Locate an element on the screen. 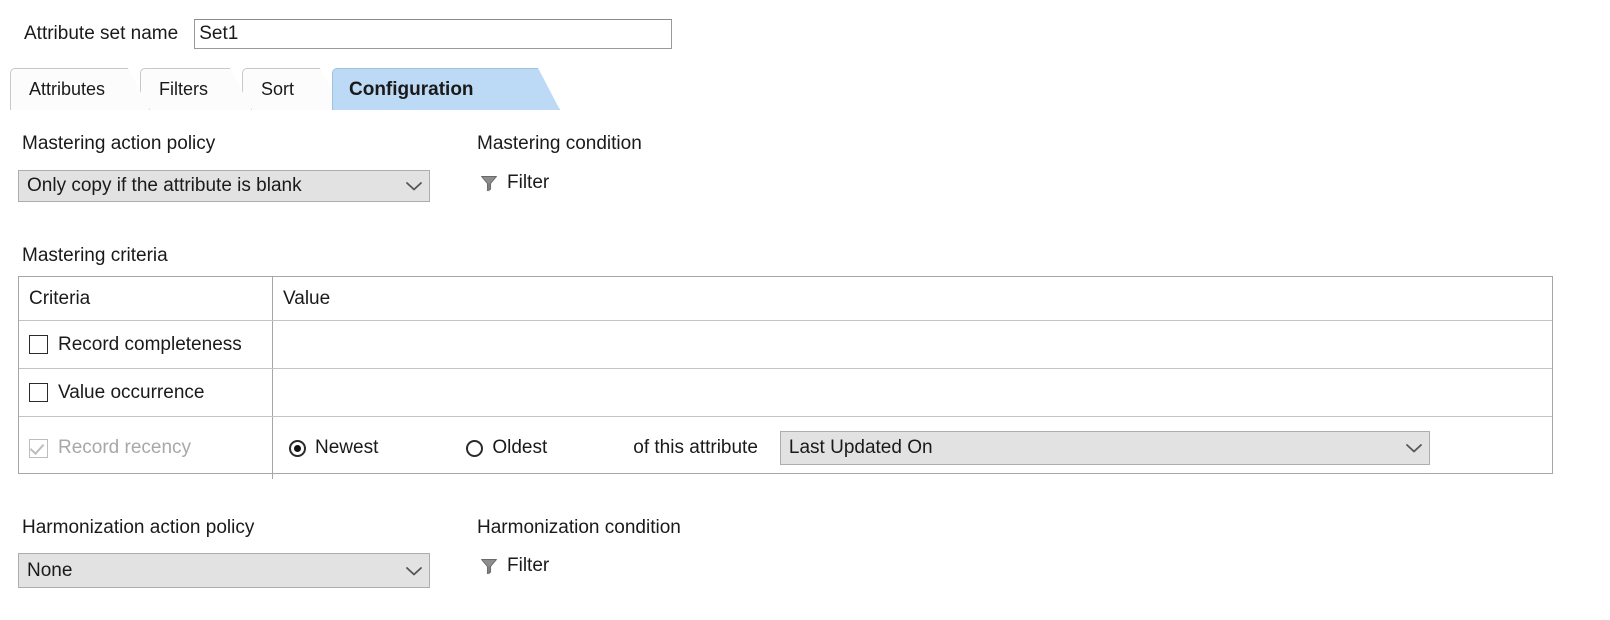 The width and height of the screenshot is (1610, 620). mastering-filter-label: Filter is located at coordinates (528, 182).